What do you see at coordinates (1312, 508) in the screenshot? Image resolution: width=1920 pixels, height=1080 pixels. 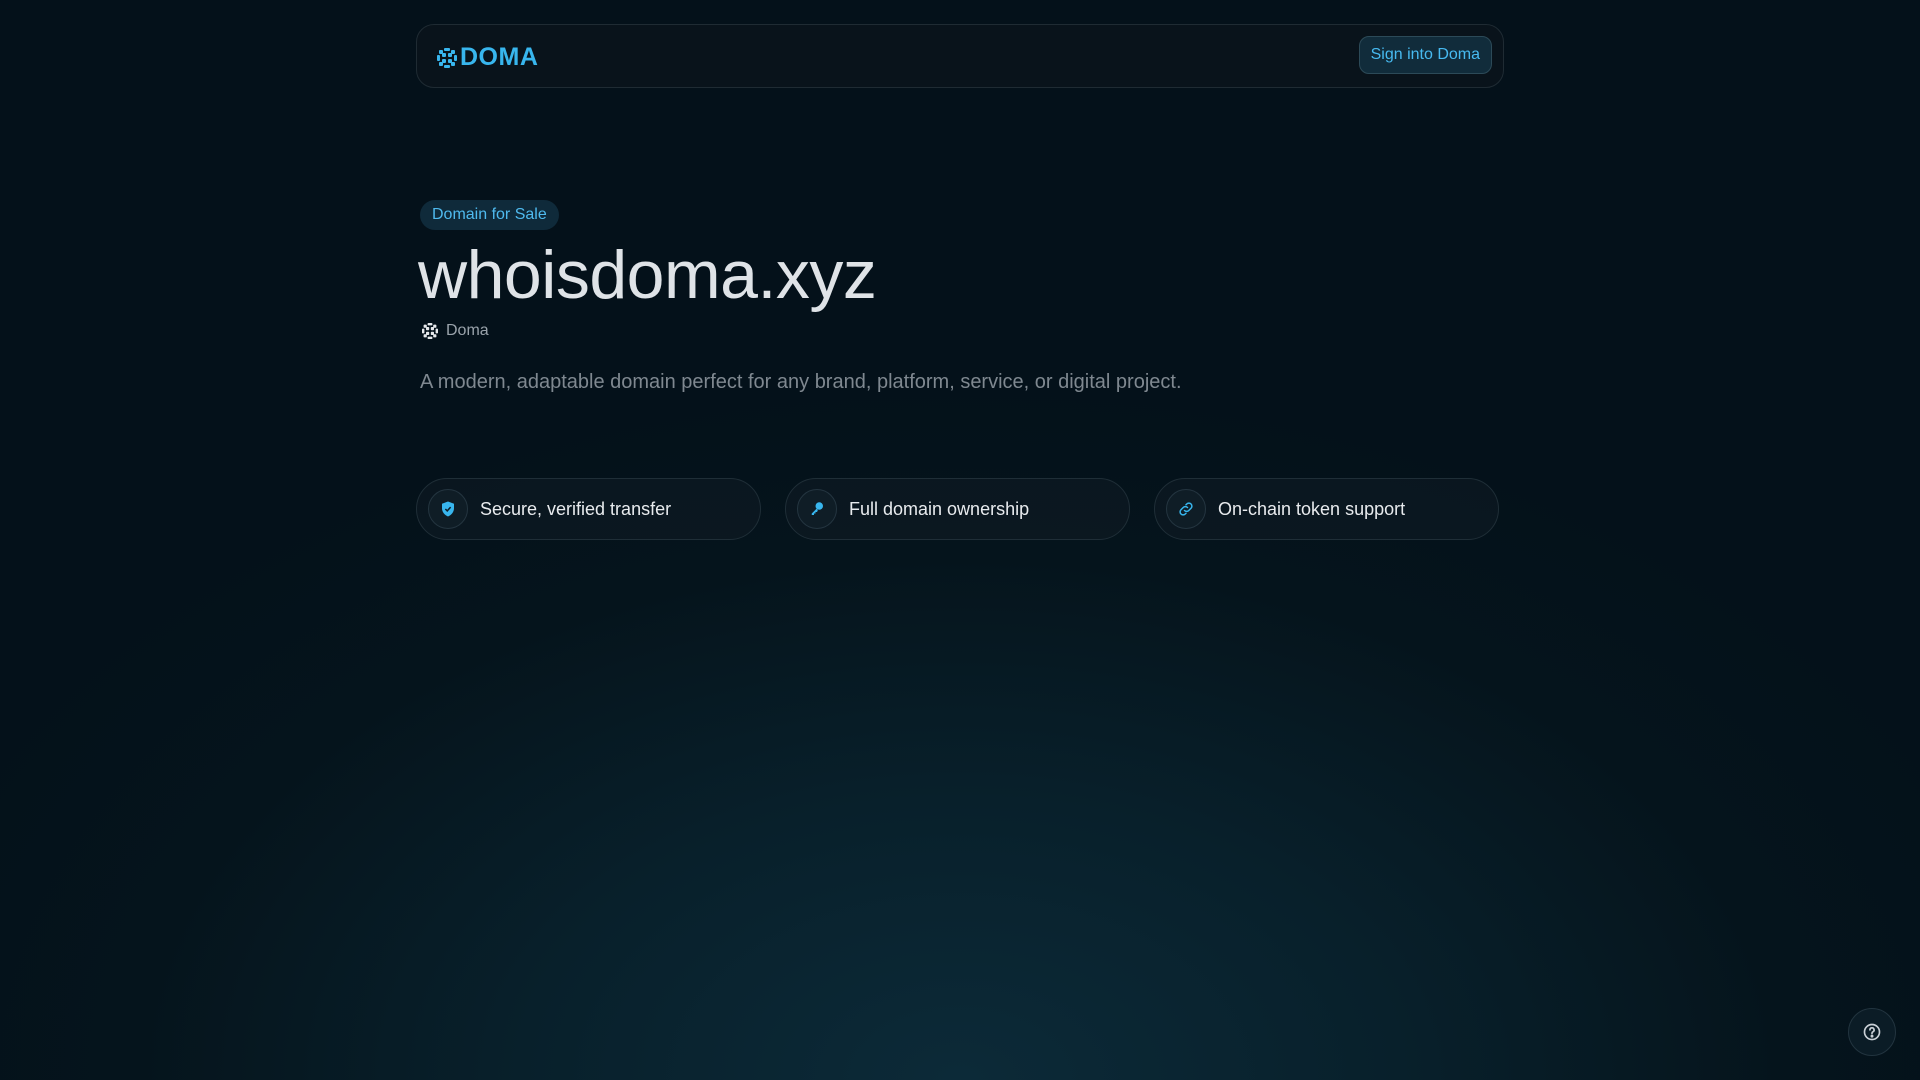 I see `feature-label: On-chain token support` at bounding box center [1312, 508].